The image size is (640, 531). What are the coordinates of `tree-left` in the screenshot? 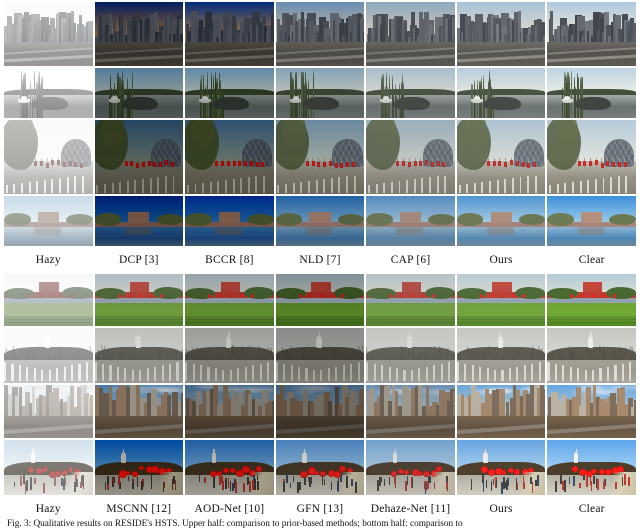 It's located at (198, 219).